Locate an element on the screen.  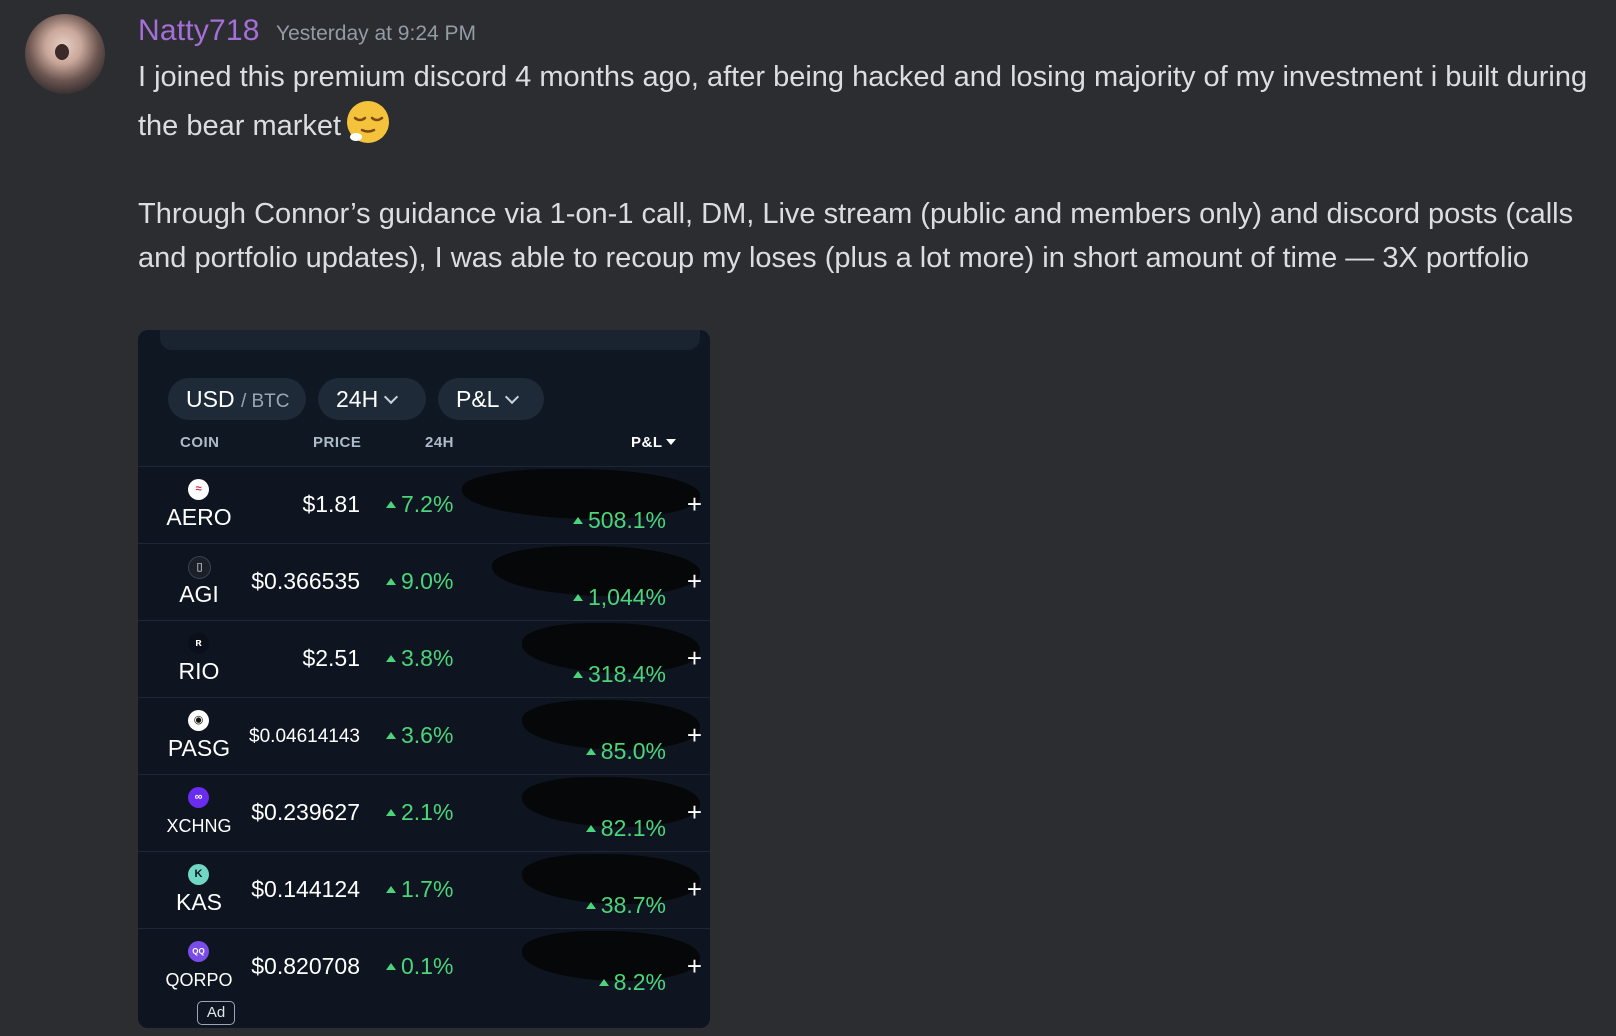
coin-row: K KAS $0.144124 1.7% 38.7% + is located at coordinates (424, 890).